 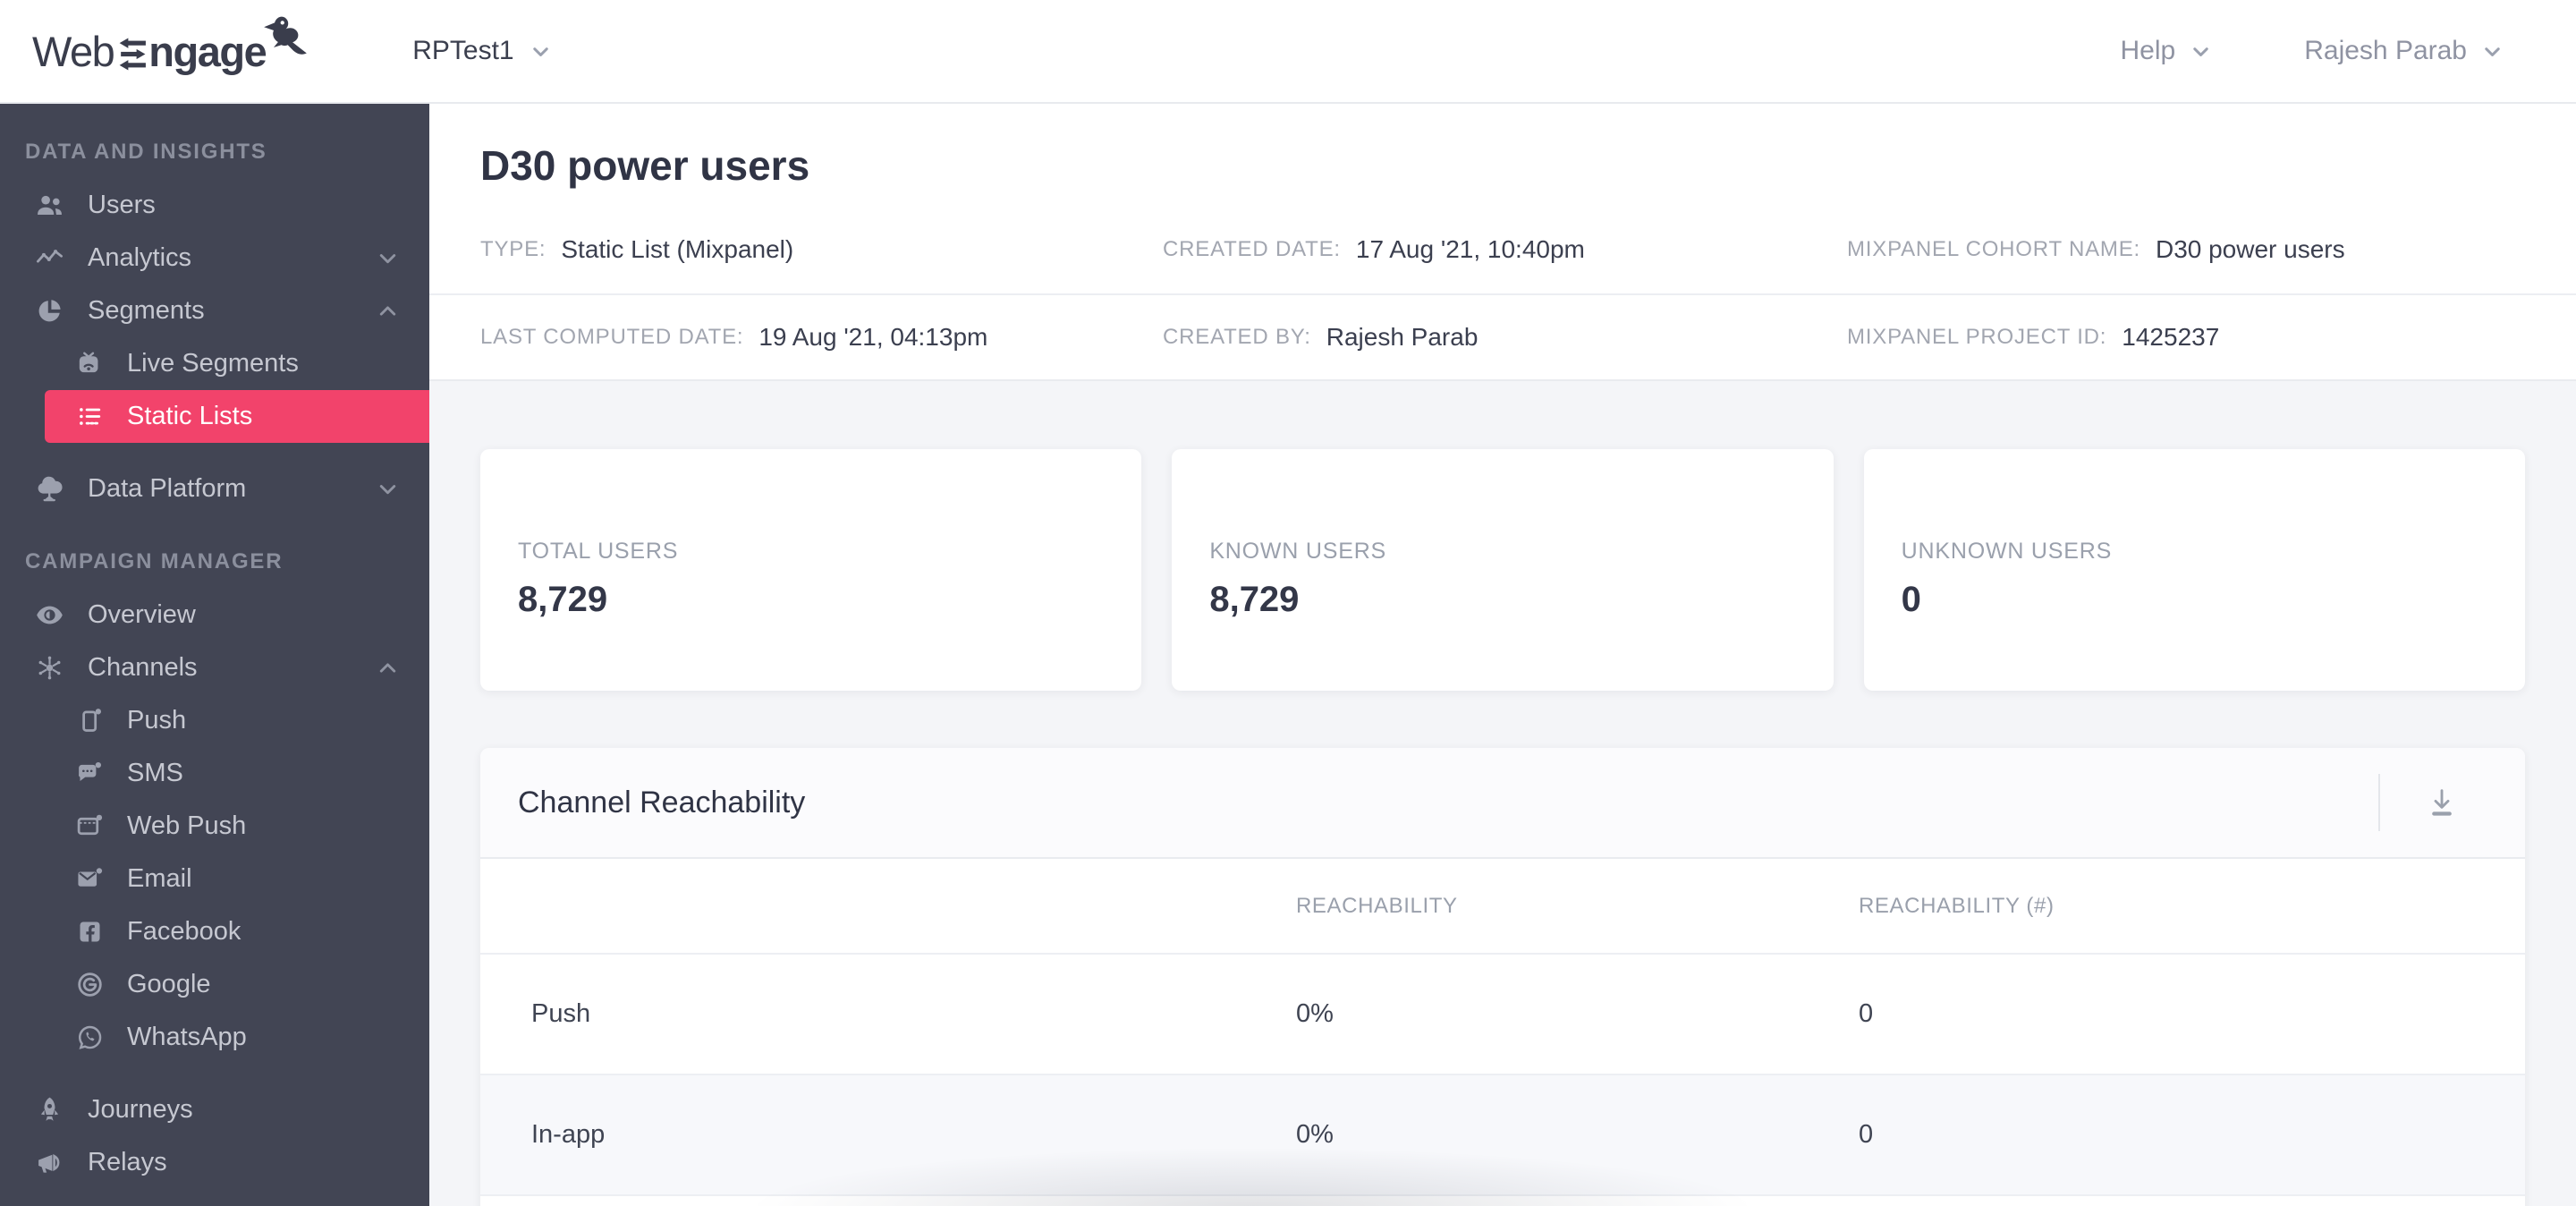 What do you see at coordinates (214, 667) in the screenshot?
I see `sidebar-item-channels: Channels` at bounding box center [214, 667].